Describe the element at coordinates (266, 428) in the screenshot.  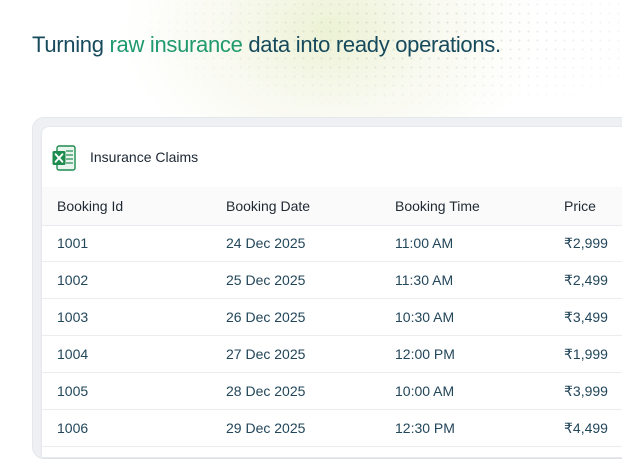
I see `cell-booking-date: 29 Dec 2025` at that location.